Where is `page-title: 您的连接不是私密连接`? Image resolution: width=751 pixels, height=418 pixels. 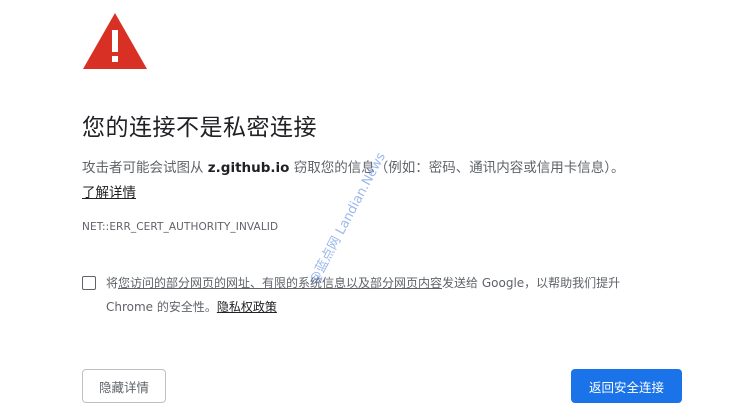 page-title: 您的连接不是私密连接 is located at coordinates (199, 128).